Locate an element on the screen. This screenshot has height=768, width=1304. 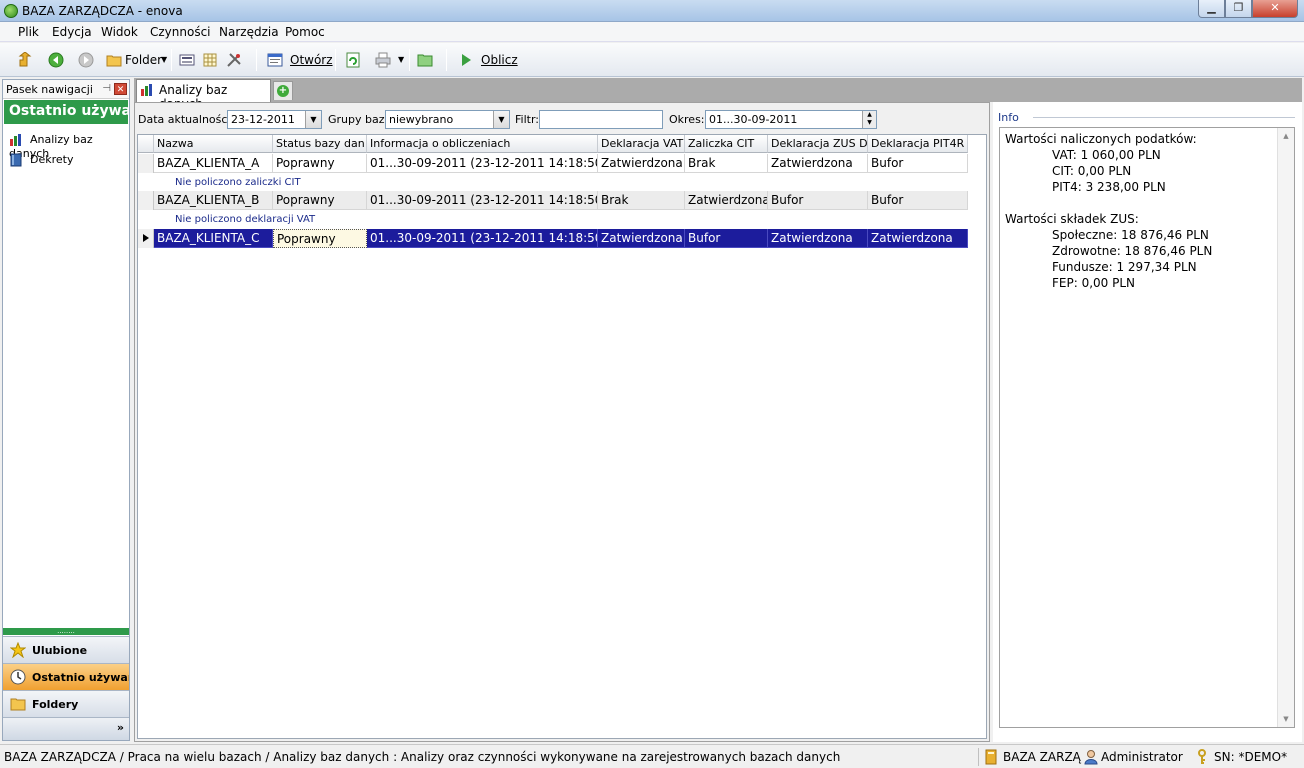
row-note: Nie policzono deklaracji VAT is located at coordinates (245, 219).